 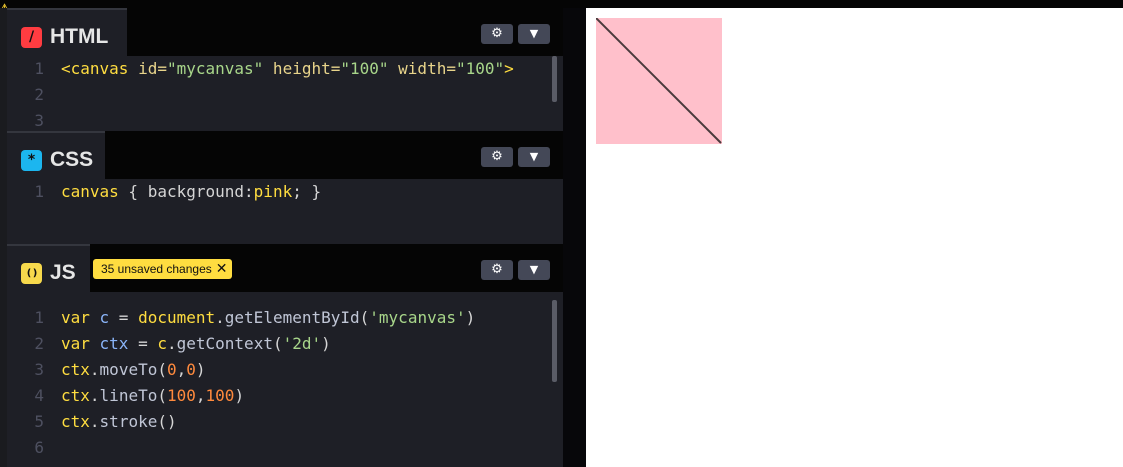 I want to click on code-token: ; }, so click(x=307, y=191).